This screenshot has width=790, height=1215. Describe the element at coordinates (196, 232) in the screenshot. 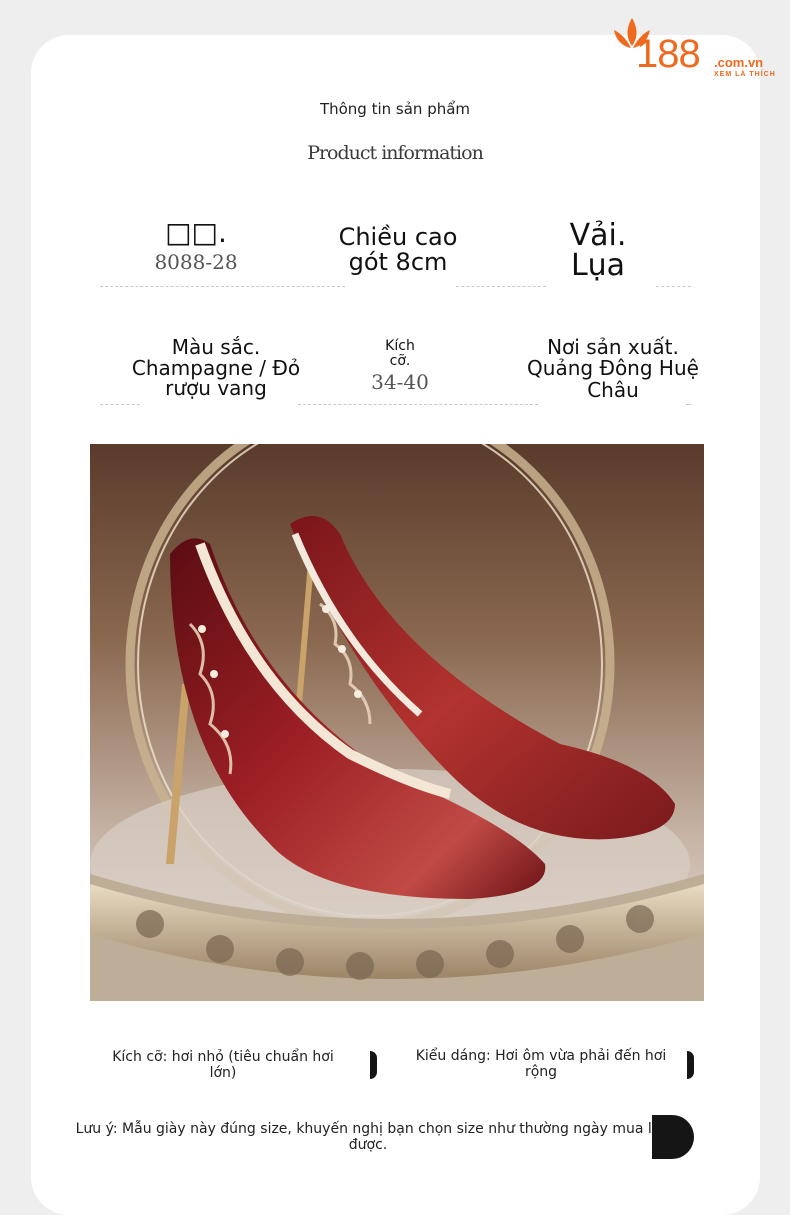

I see `spec-model-label: □□.` at that location.